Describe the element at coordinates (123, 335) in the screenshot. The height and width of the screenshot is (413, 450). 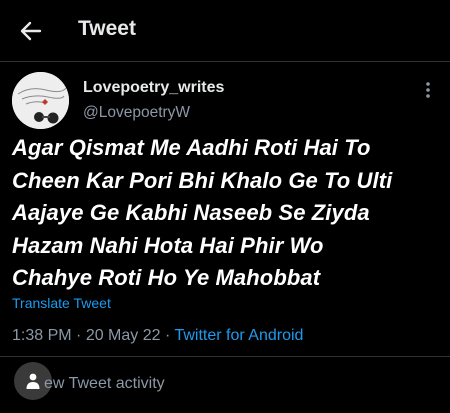
I see `tweet-date: 20 May 22` at that location.